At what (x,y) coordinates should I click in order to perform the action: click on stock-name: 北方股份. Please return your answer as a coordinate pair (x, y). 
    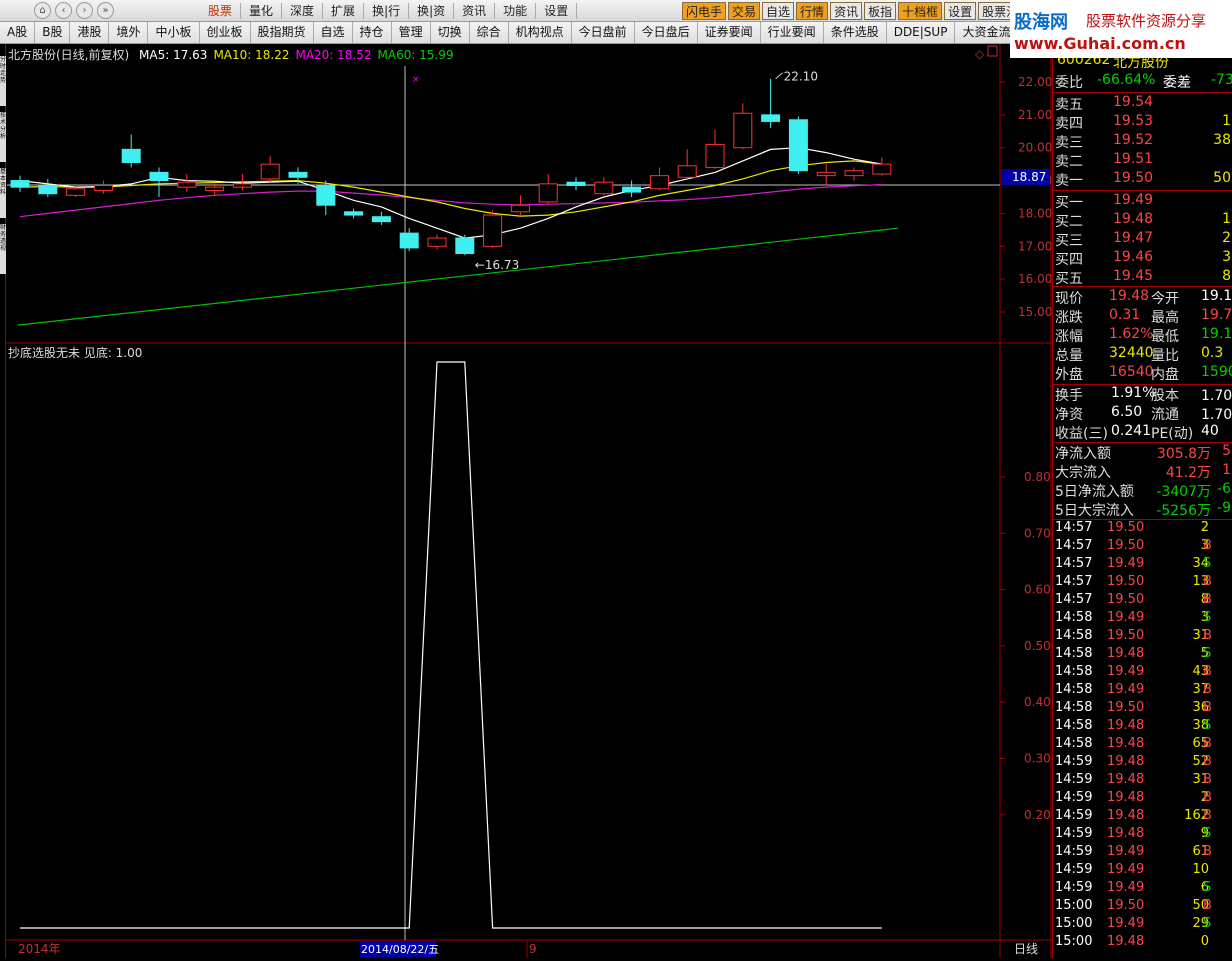
    Looking at the image, I should click on (1141, 64).